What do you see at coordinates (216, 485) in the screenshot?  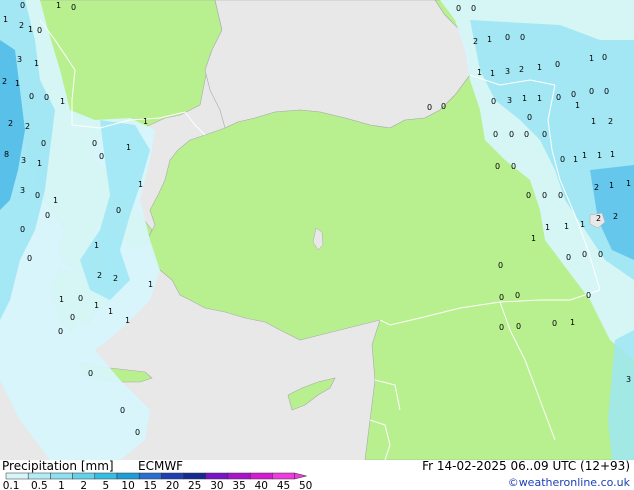 I see `legend-tick-label: 30` at bounding box center [216, 485].